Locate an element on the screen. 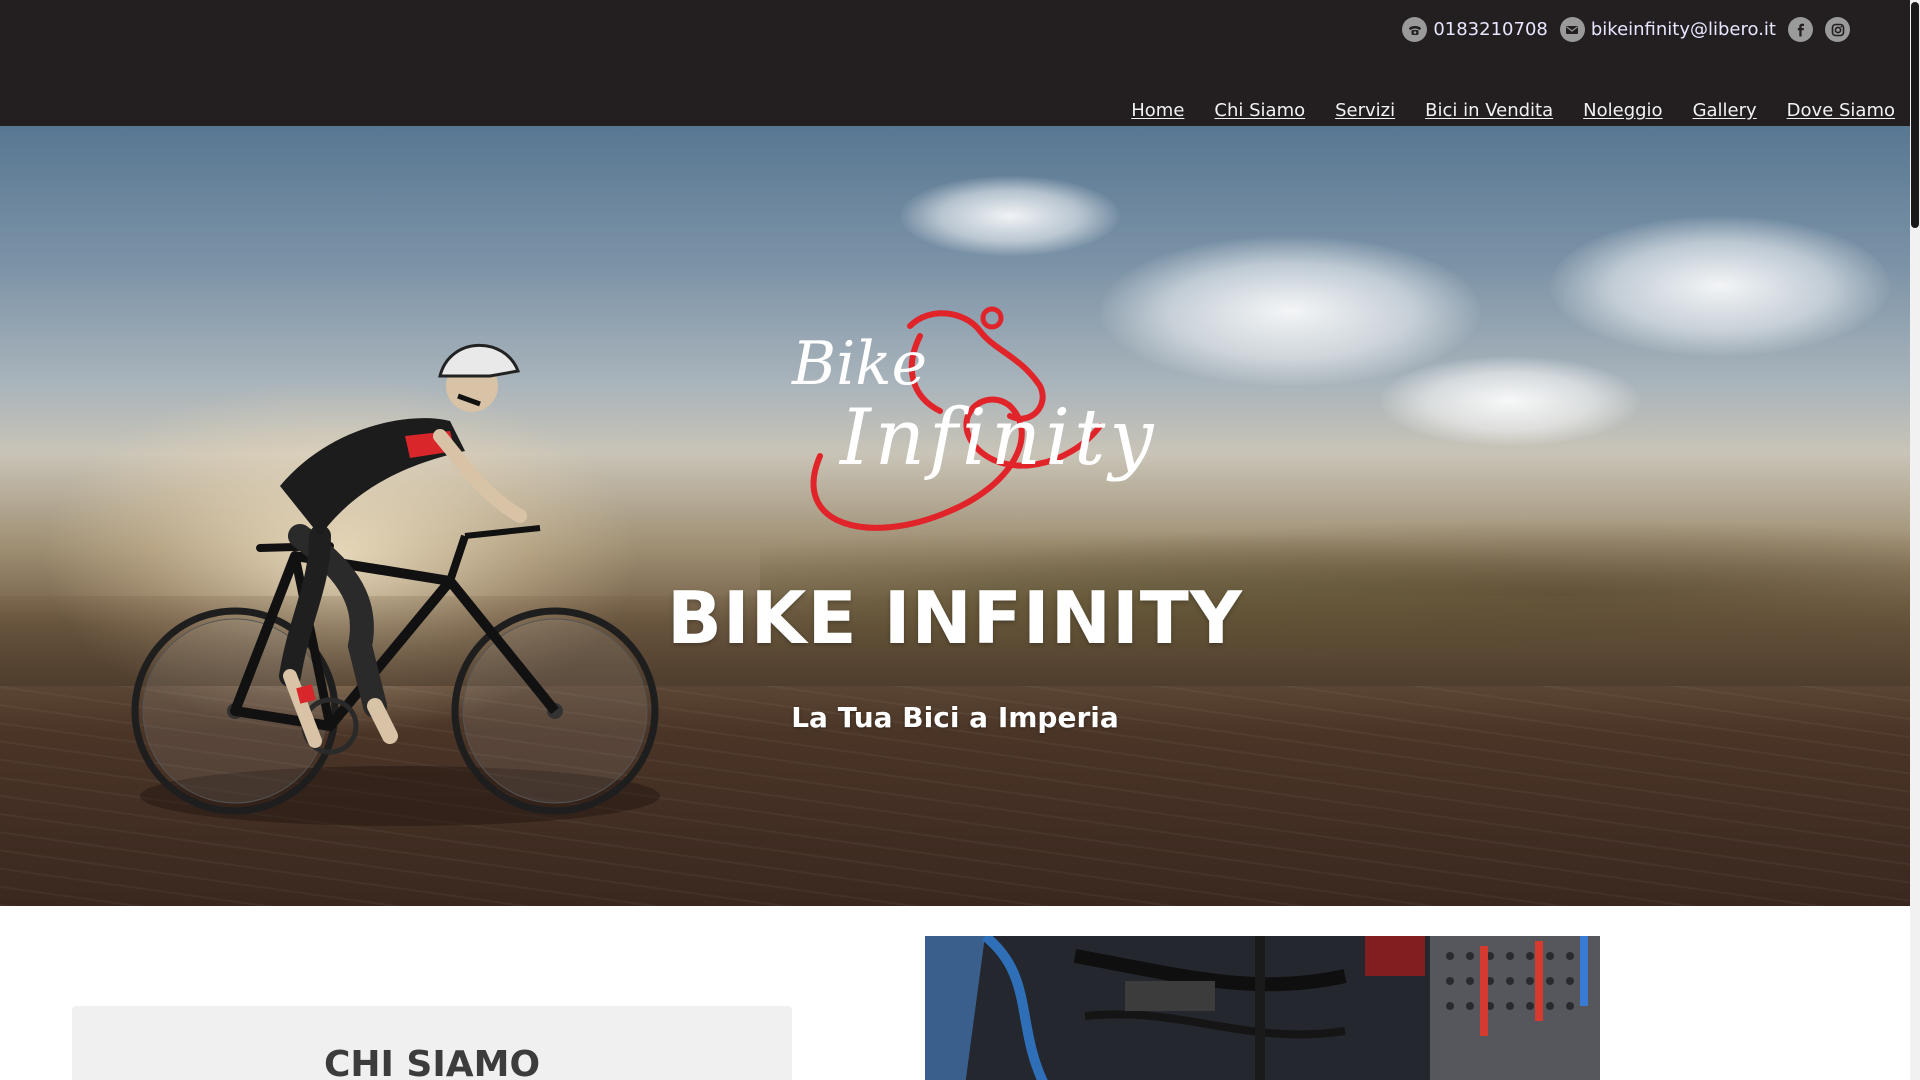 The height and width of the screenshot is (1080, 1920). email-icon is located at coordinates (1572, 29).